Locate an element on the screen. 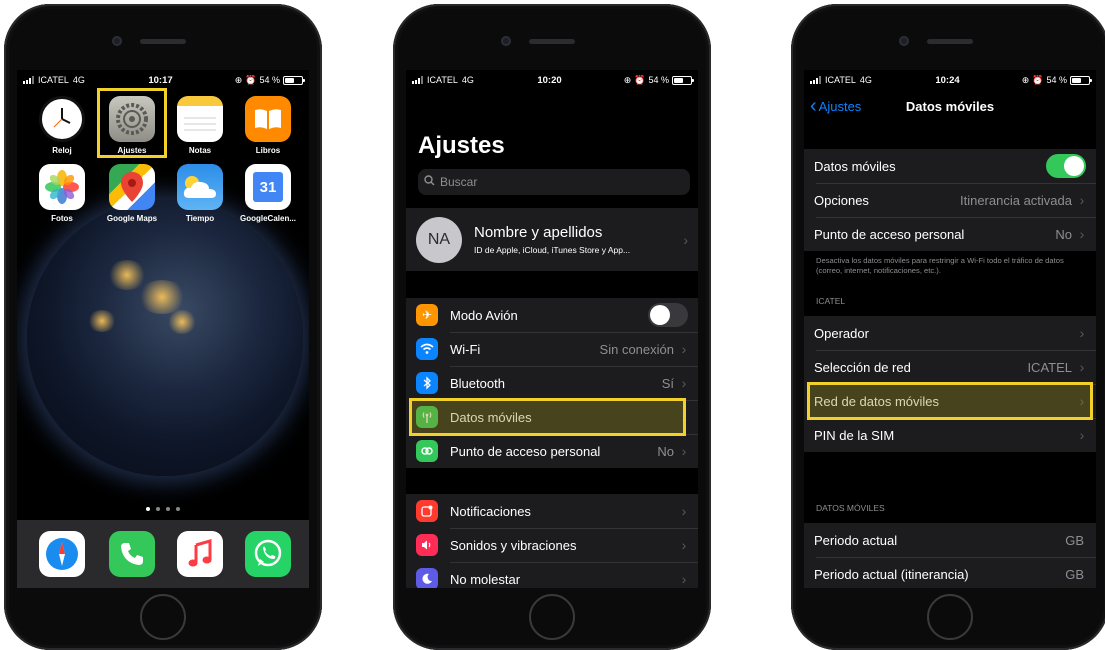  app-label: Google Maps is located at coordinates (132, 218).